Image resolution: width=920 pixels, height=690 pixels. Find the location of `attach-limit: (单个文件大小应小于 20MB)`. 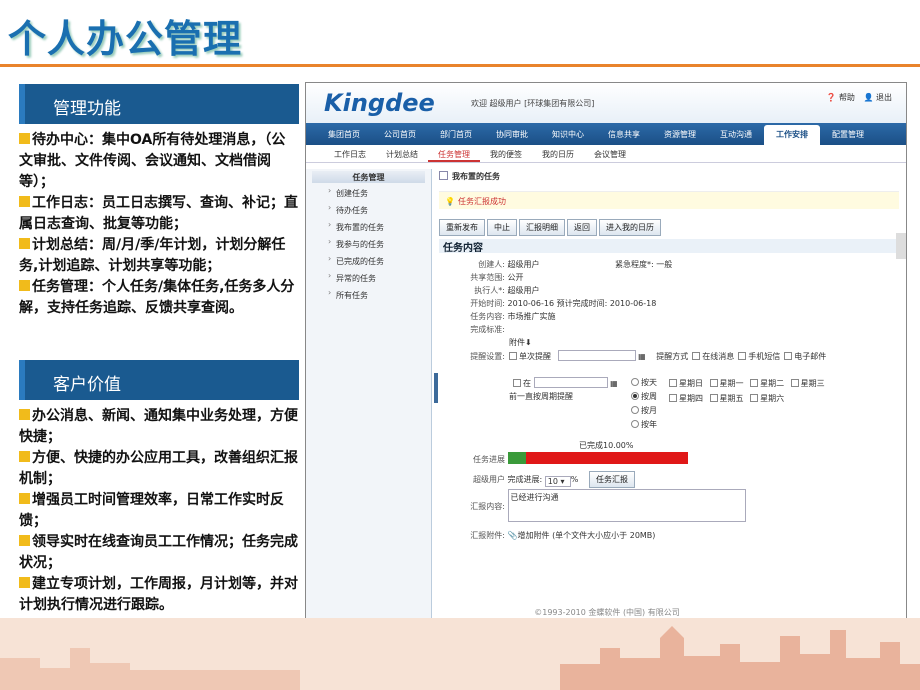

attach-limit: (单个文件大小应小于 20MB) is located at coordinates (604, 535).